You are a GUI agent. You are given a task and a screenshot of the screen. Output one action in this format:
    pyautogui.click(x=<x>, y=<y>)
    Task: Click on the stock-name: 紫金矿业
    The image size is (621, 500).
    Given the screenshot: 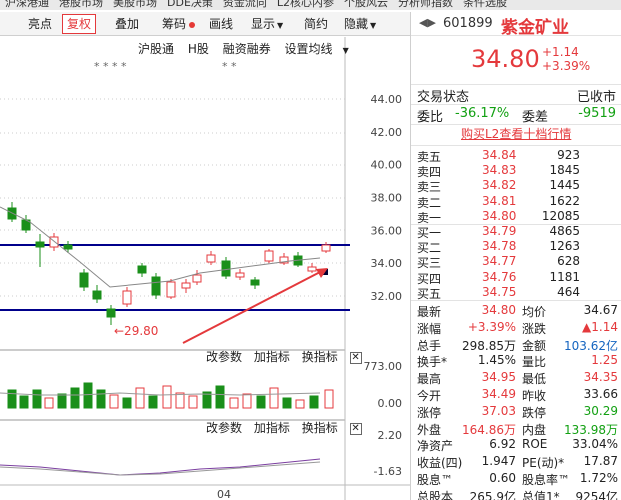 What is the action you would take?
    pyautogui.click(x=535, y=28)
    